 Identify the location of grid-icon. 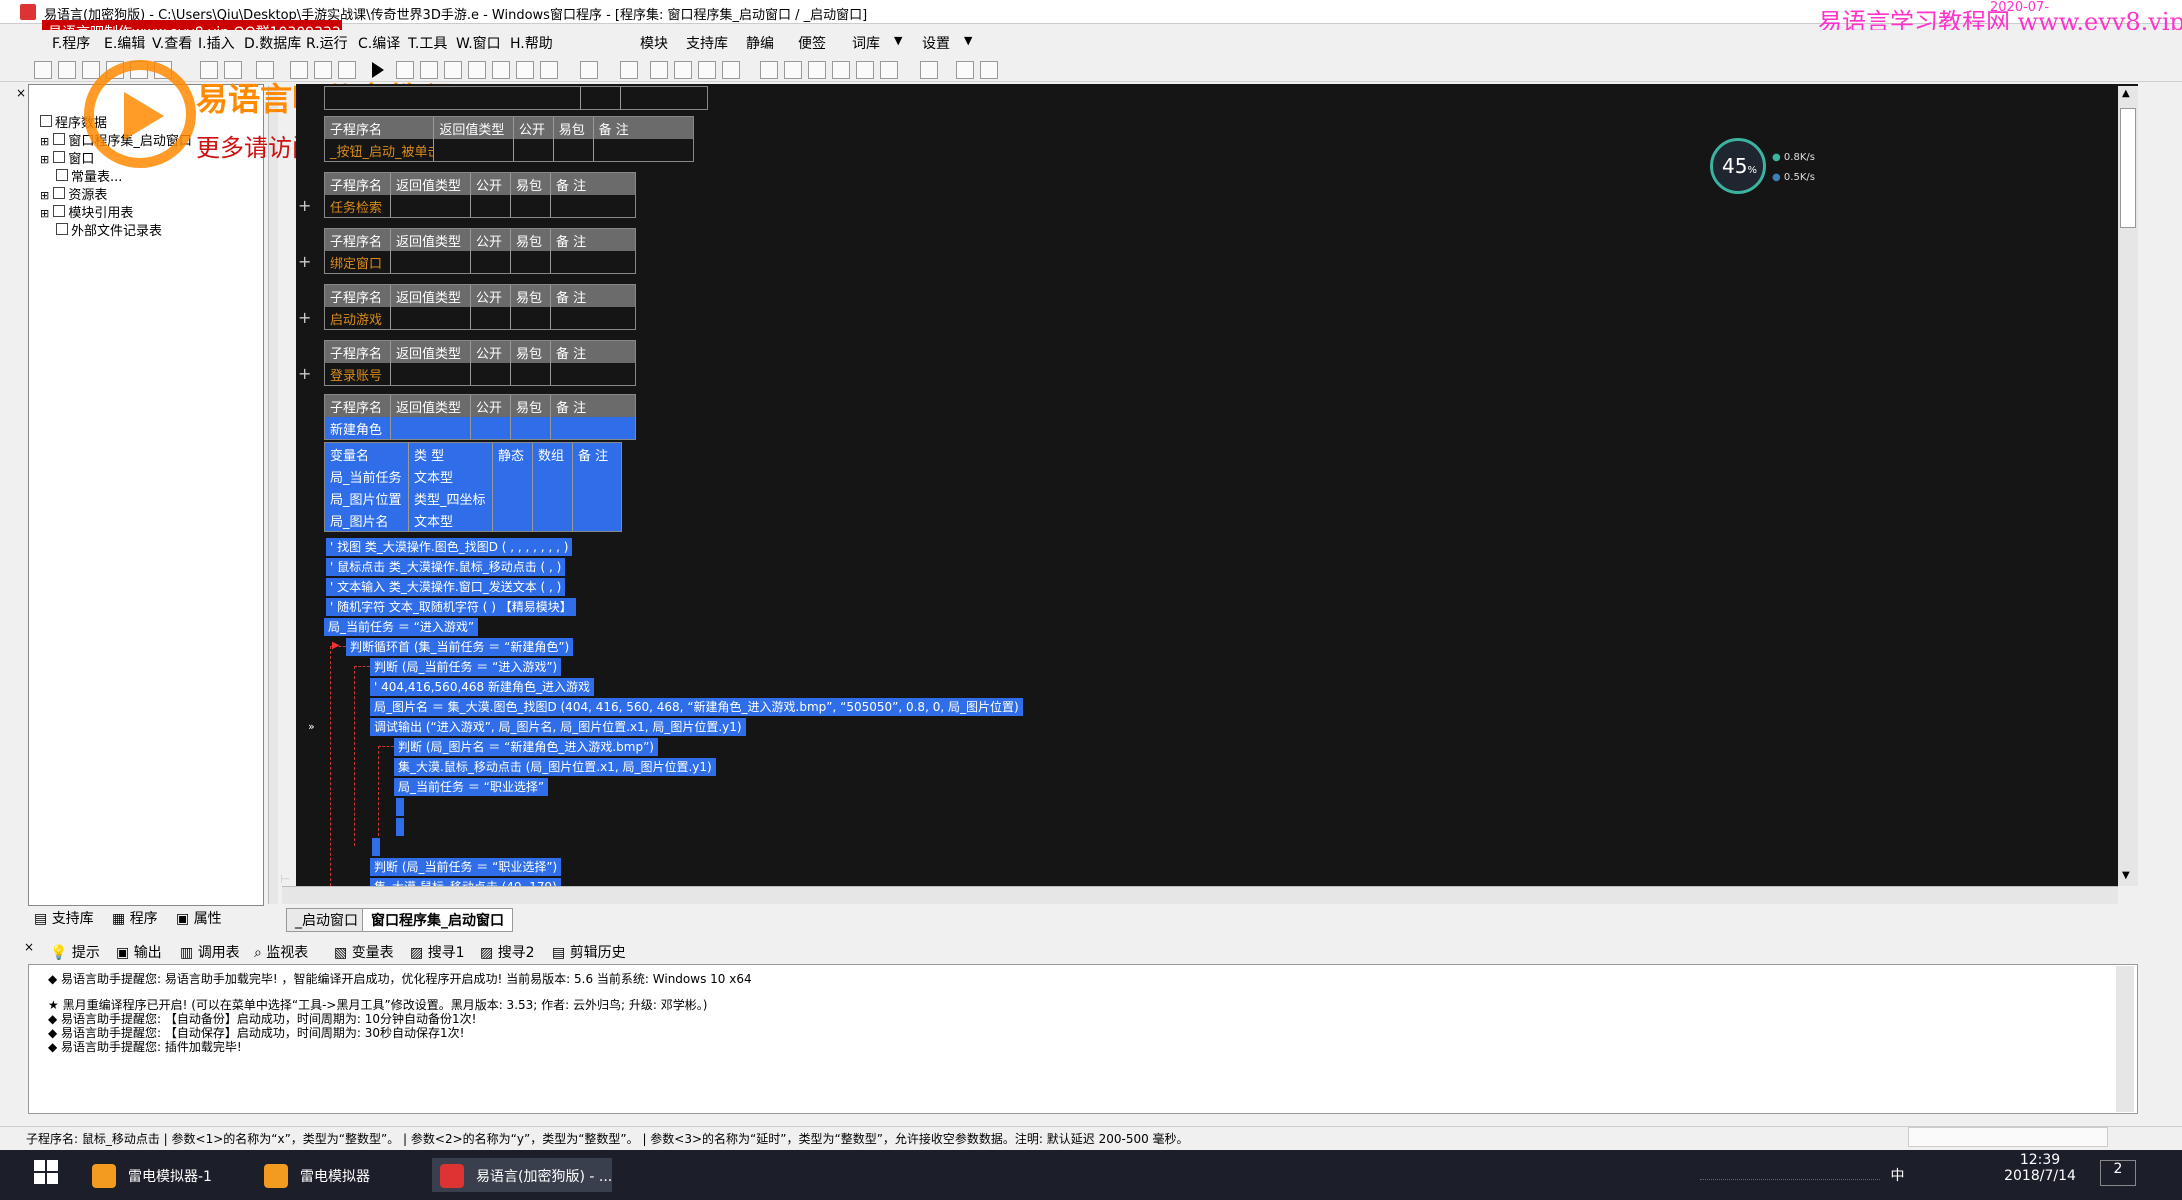
(629, 70).